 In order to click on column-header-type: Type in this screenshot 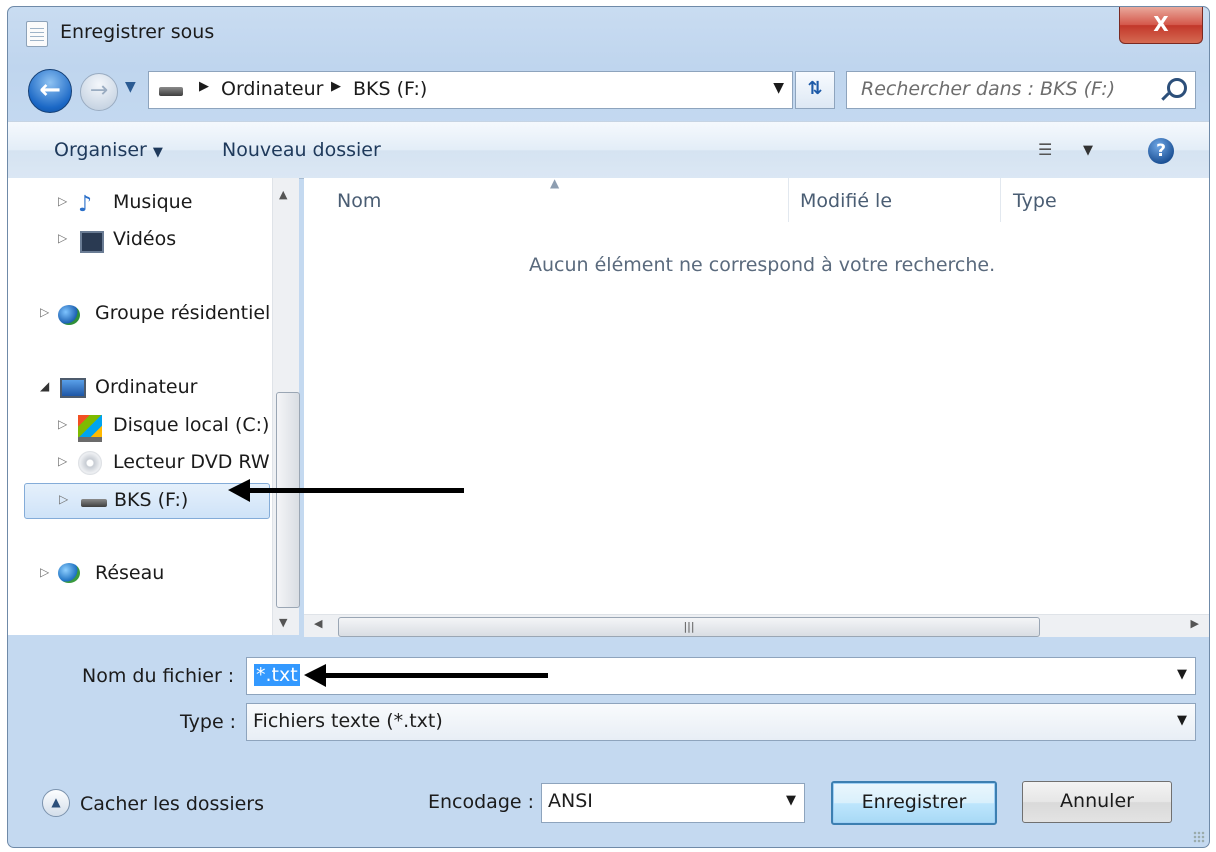, I will do `click(1035, 201)`.